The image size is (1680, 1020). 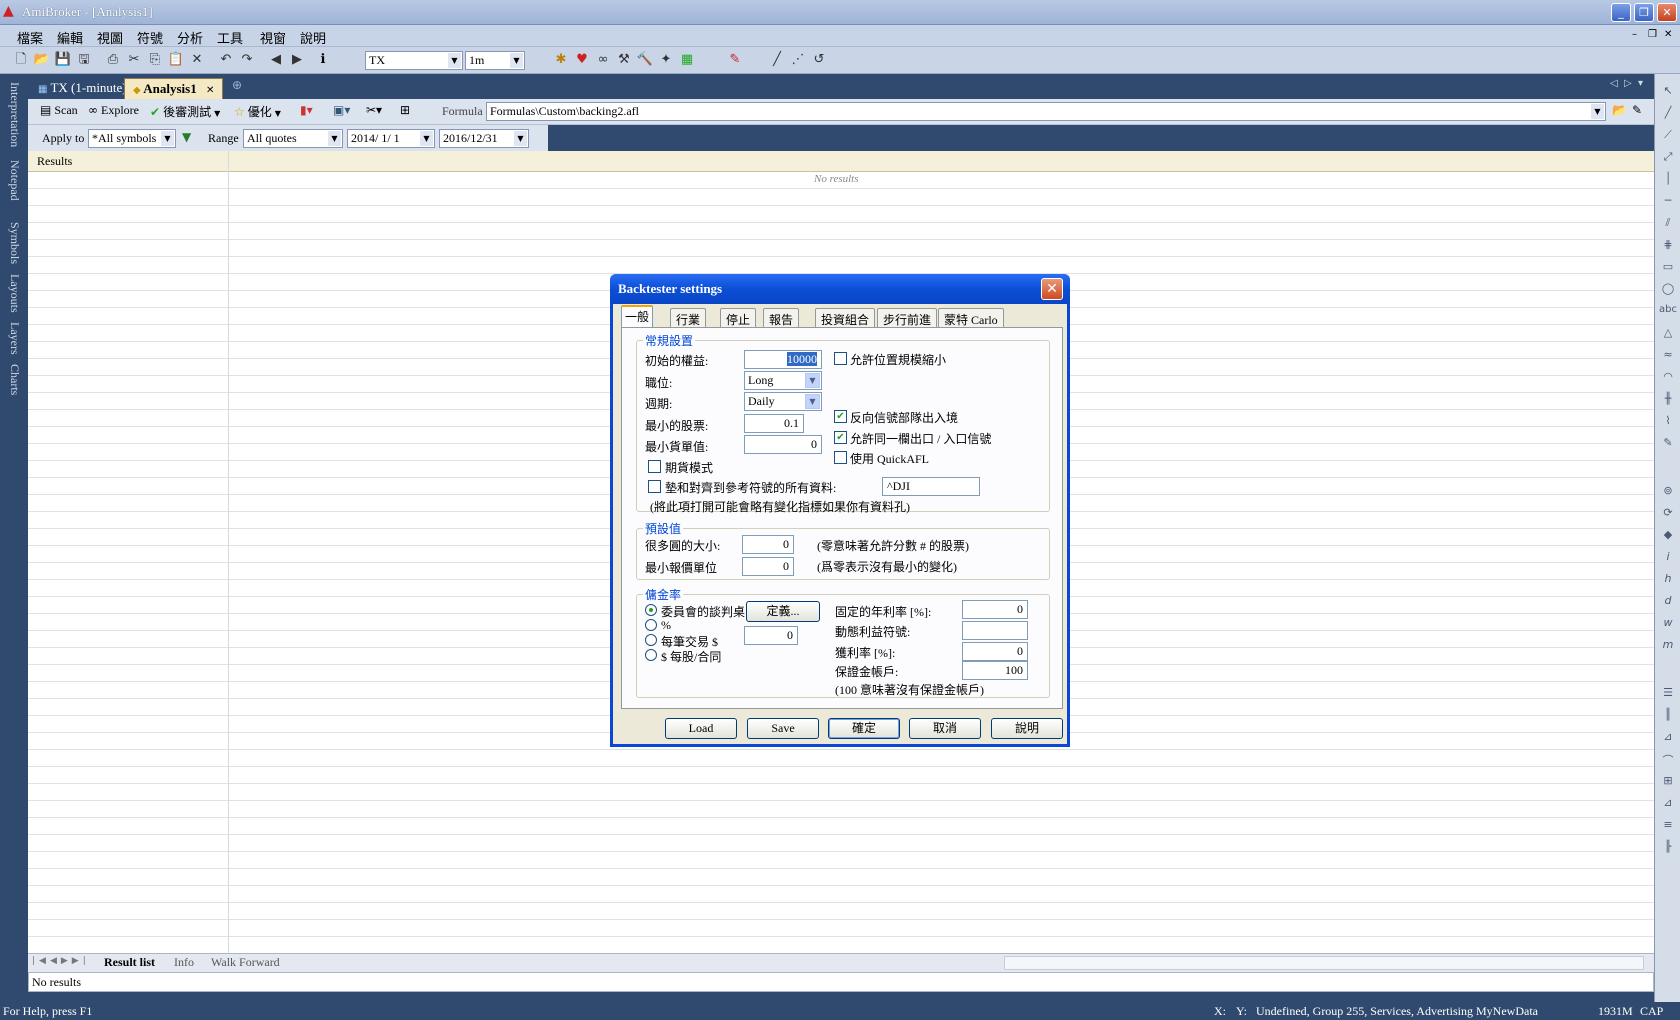 What do you see at coordinates (1046, 111) in the screenshot?
I see `formula-path-combo: Formulas\Custom\backing2.afl ▼` at bounding box center [1046, 111].